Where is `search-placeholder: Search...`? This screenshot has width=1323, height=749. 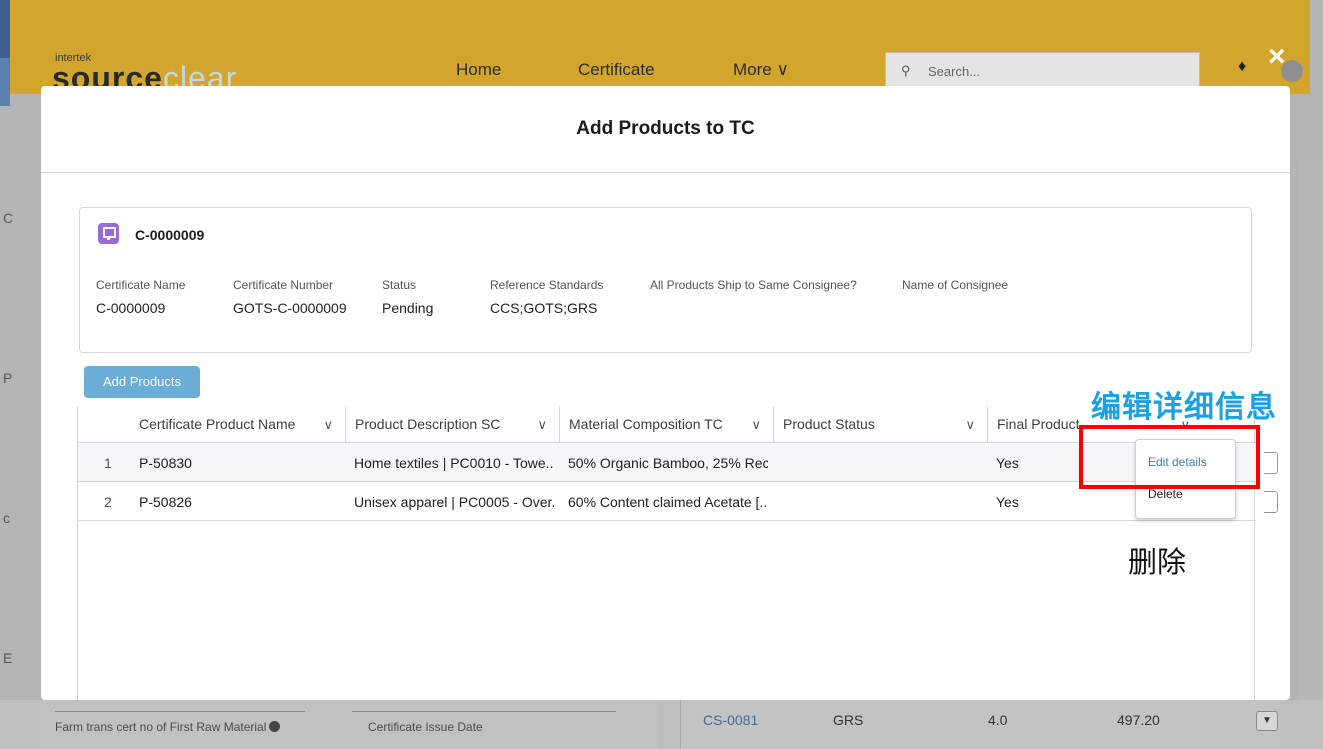 search-placeholder: Search... is located at coordinates (954, 71).